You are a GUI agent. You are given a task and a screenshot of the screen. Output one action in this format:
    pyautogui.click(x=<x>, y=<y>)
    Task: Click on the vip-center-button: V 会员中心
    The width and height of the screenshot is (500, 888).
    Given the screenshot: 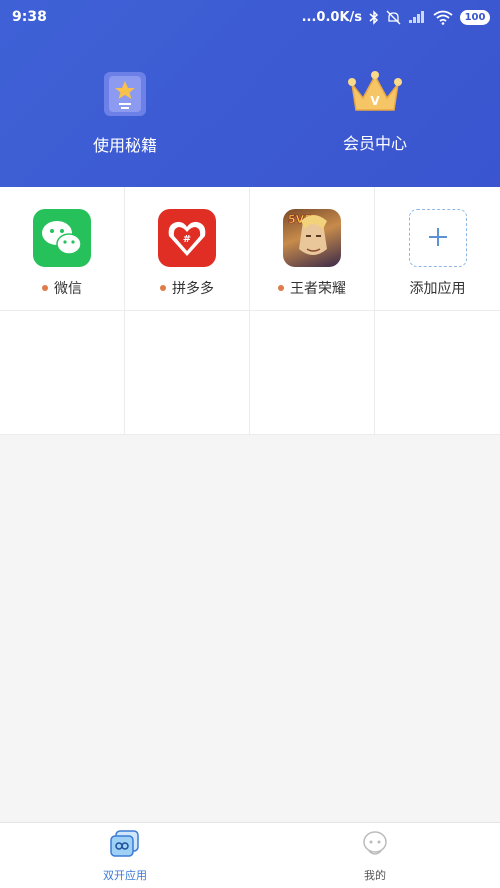 What is the action you would take?
    pyautogui.click(x=375, y=112)
    